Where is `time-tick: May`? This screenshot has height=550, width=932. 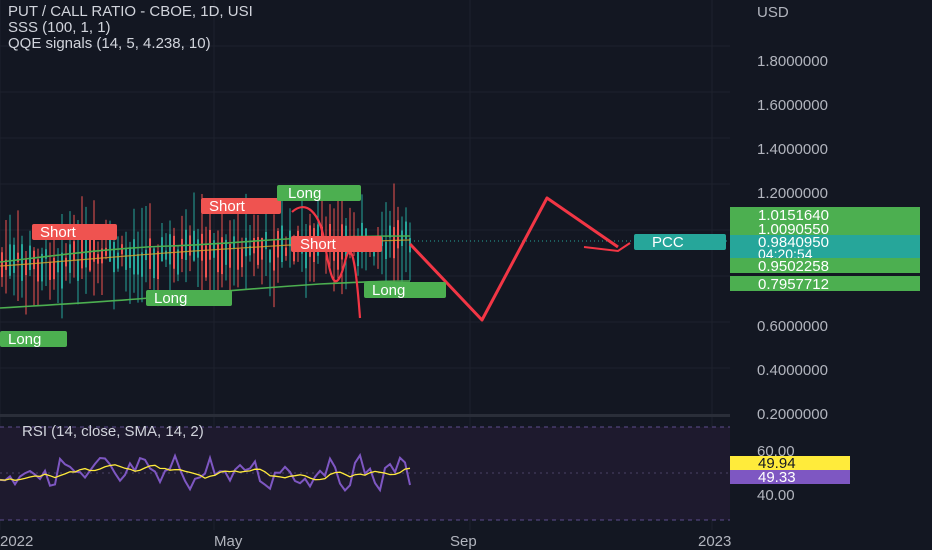 time-tick: May is located at coordinates (228, 541).